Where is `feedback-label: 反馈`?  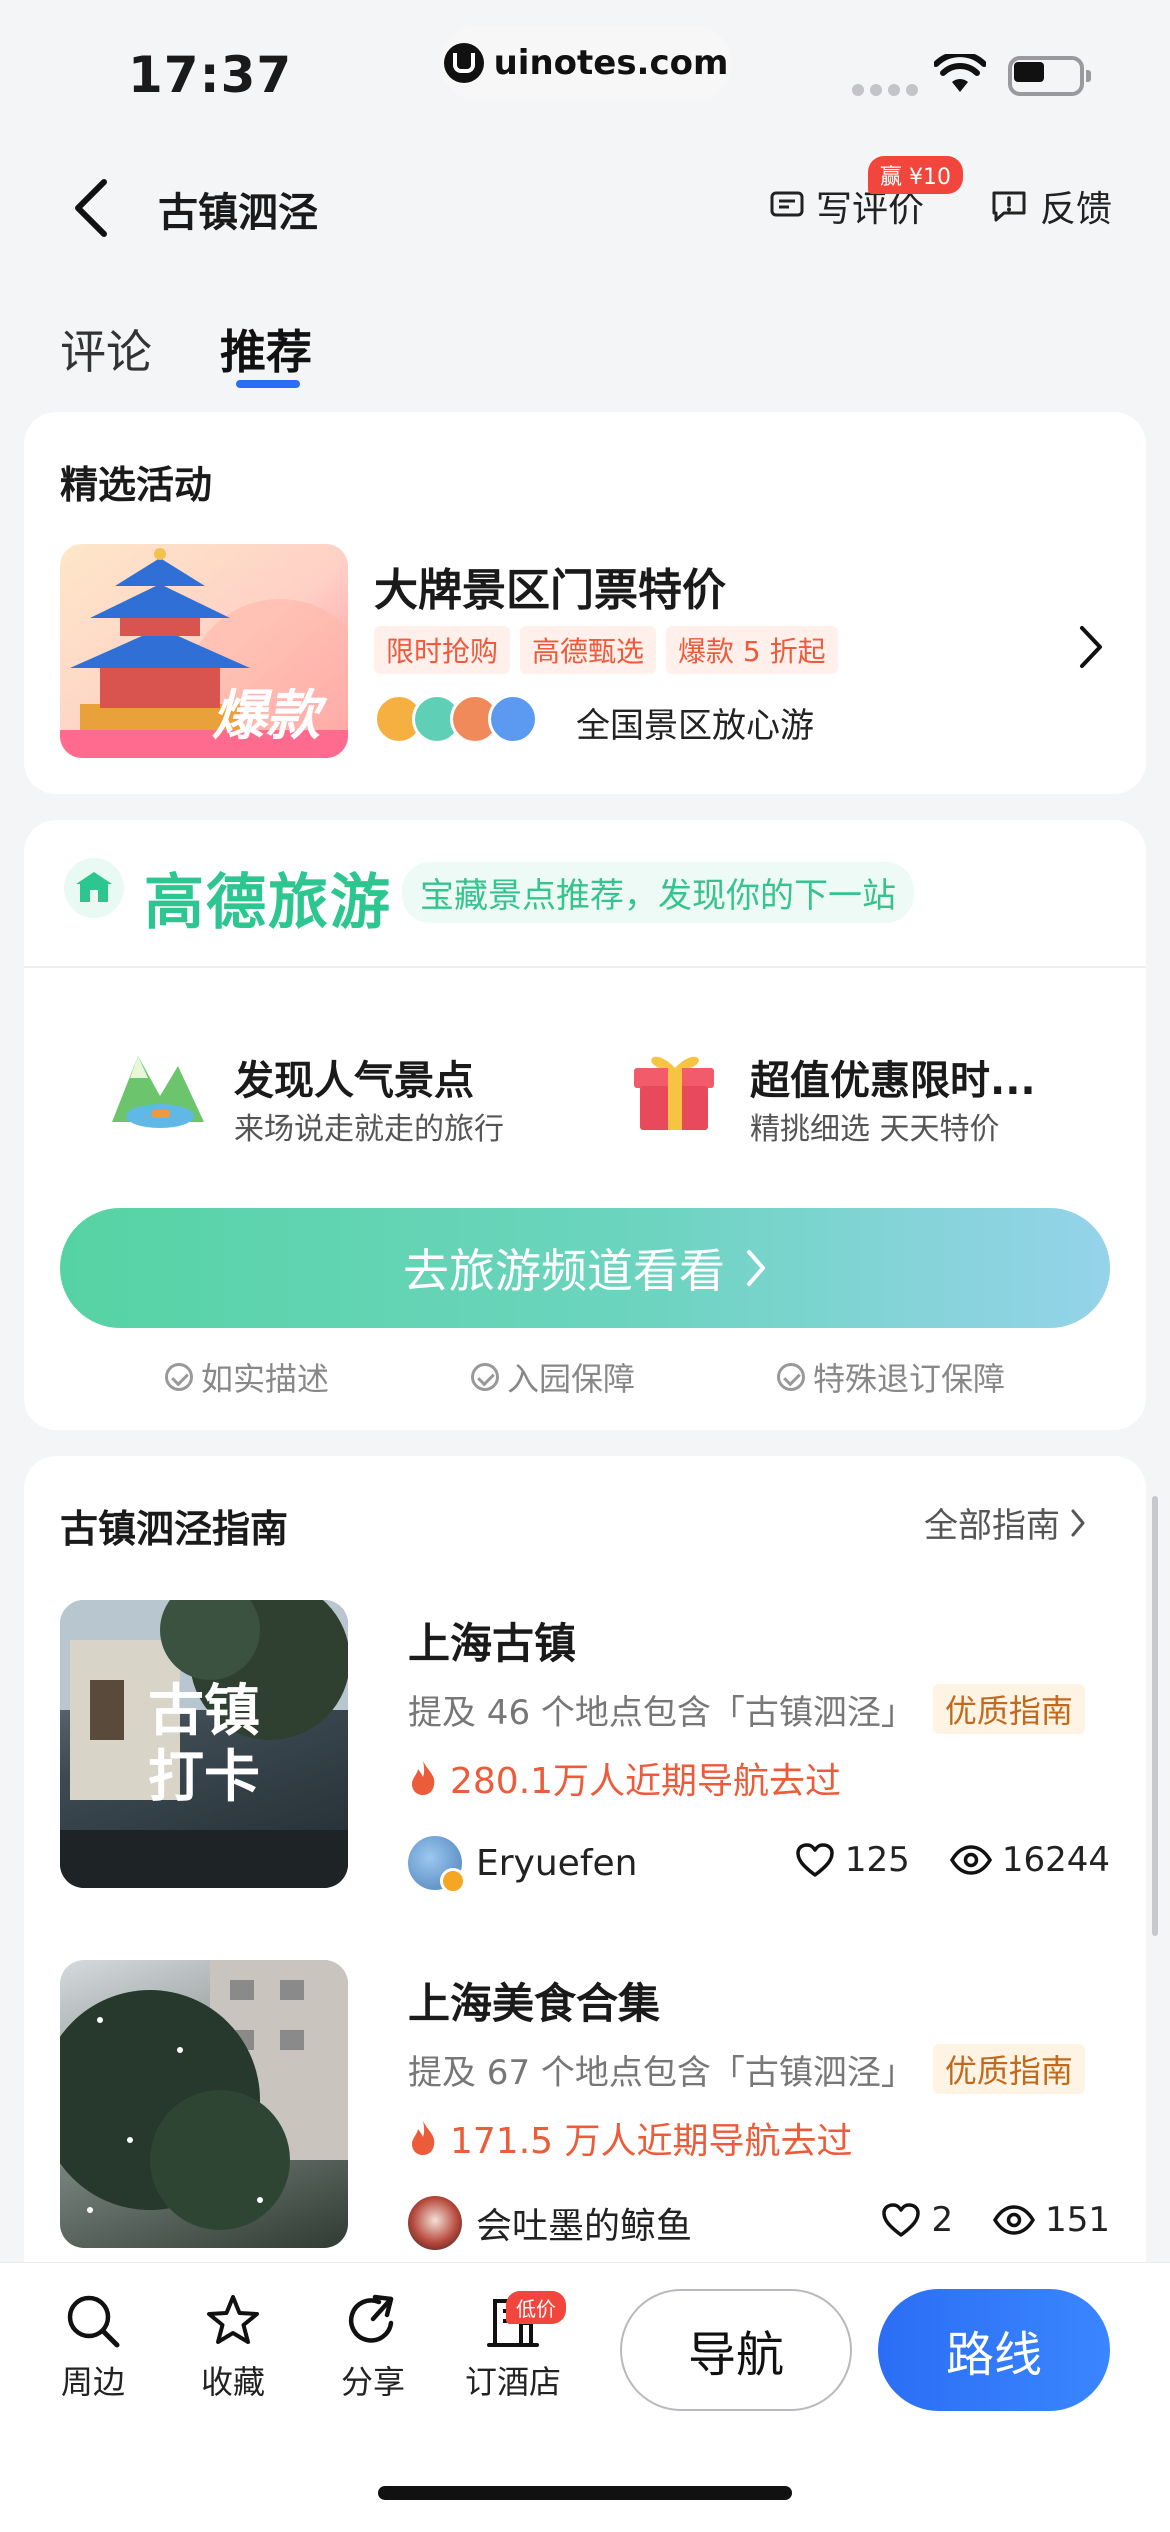 feedback-label: 反馈 is located at coordinates (1076, 209).